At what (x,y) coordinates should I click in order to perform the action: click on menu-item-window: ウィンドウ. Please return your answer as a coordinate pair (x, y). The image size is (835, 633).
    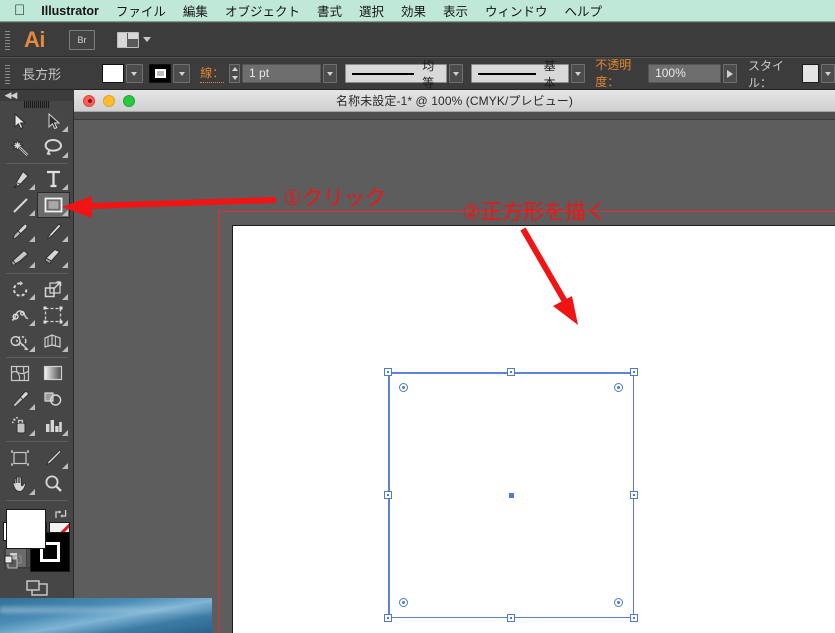
    Looking at the image, I should click on (516, 10).